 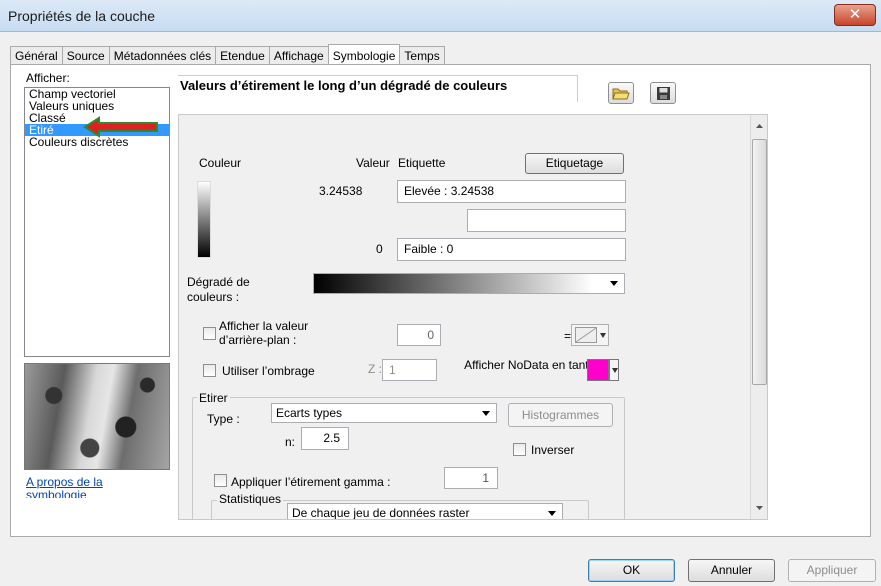 I want to click on no-color-icon, so click(x=586, y=335).